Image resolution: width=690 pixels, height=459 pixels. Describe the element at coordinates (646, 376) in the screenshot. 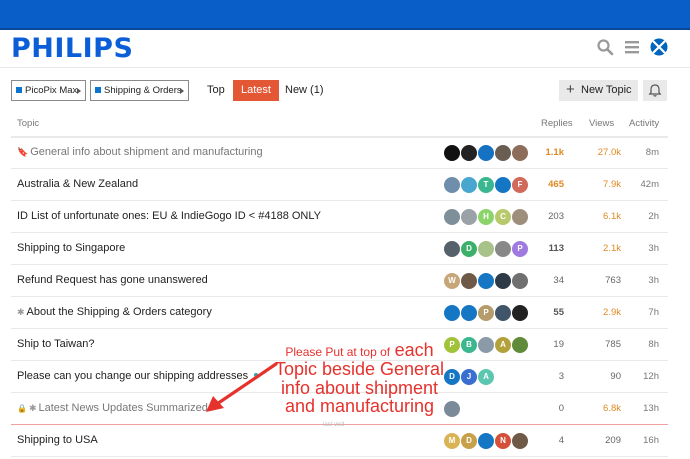

I see `activity-time: 12h` at that location.